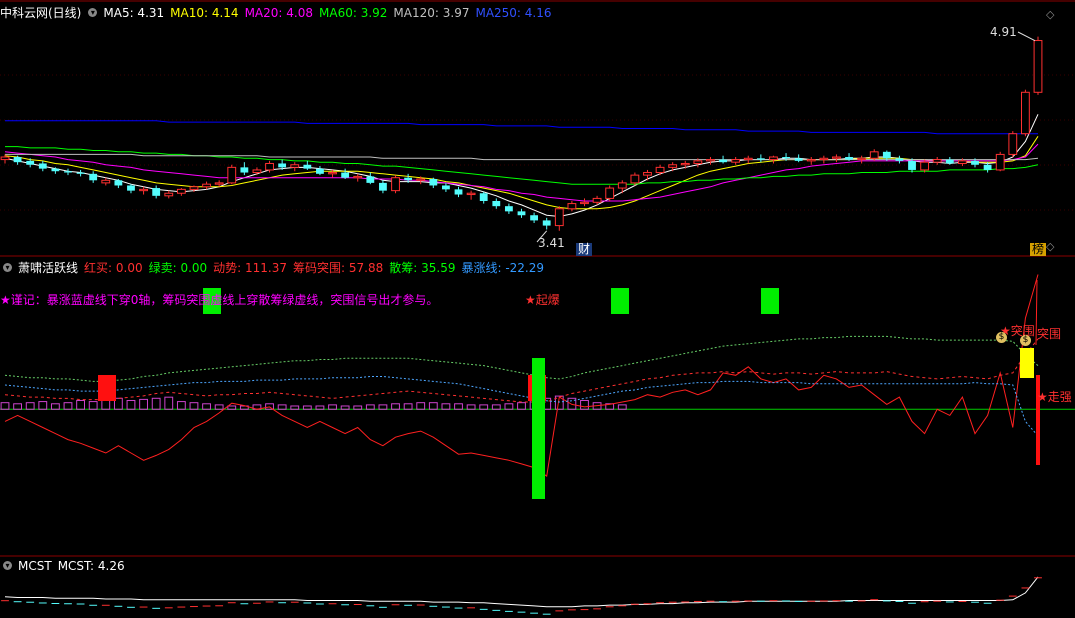  Describe the element at coordinates (48, 268) in the screenshot. I see `panel2-title: 萧啸活跃线` at that location.